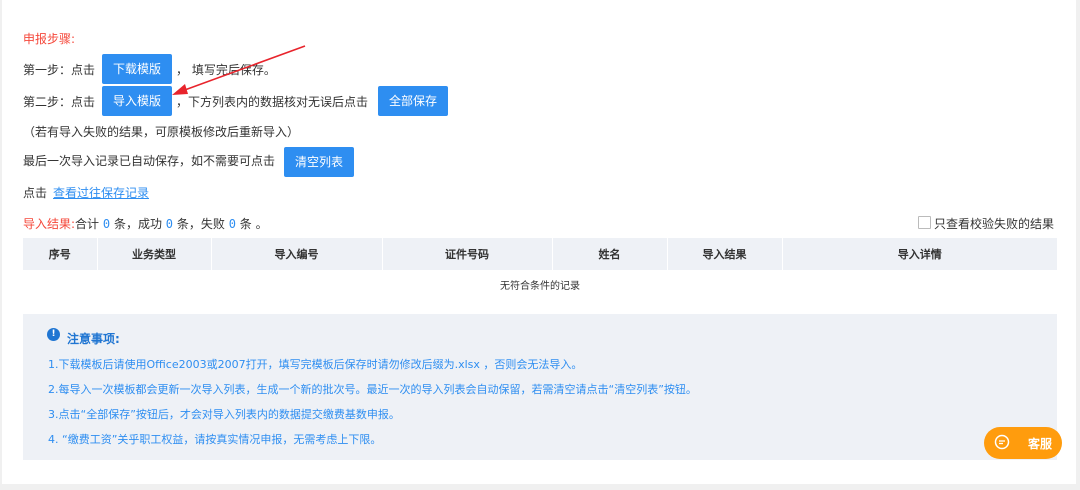  What do you see at coordinates (93, 339) in the screenshot?
I see `notice-title: 注意事项:` at bounding box center [93, 339].